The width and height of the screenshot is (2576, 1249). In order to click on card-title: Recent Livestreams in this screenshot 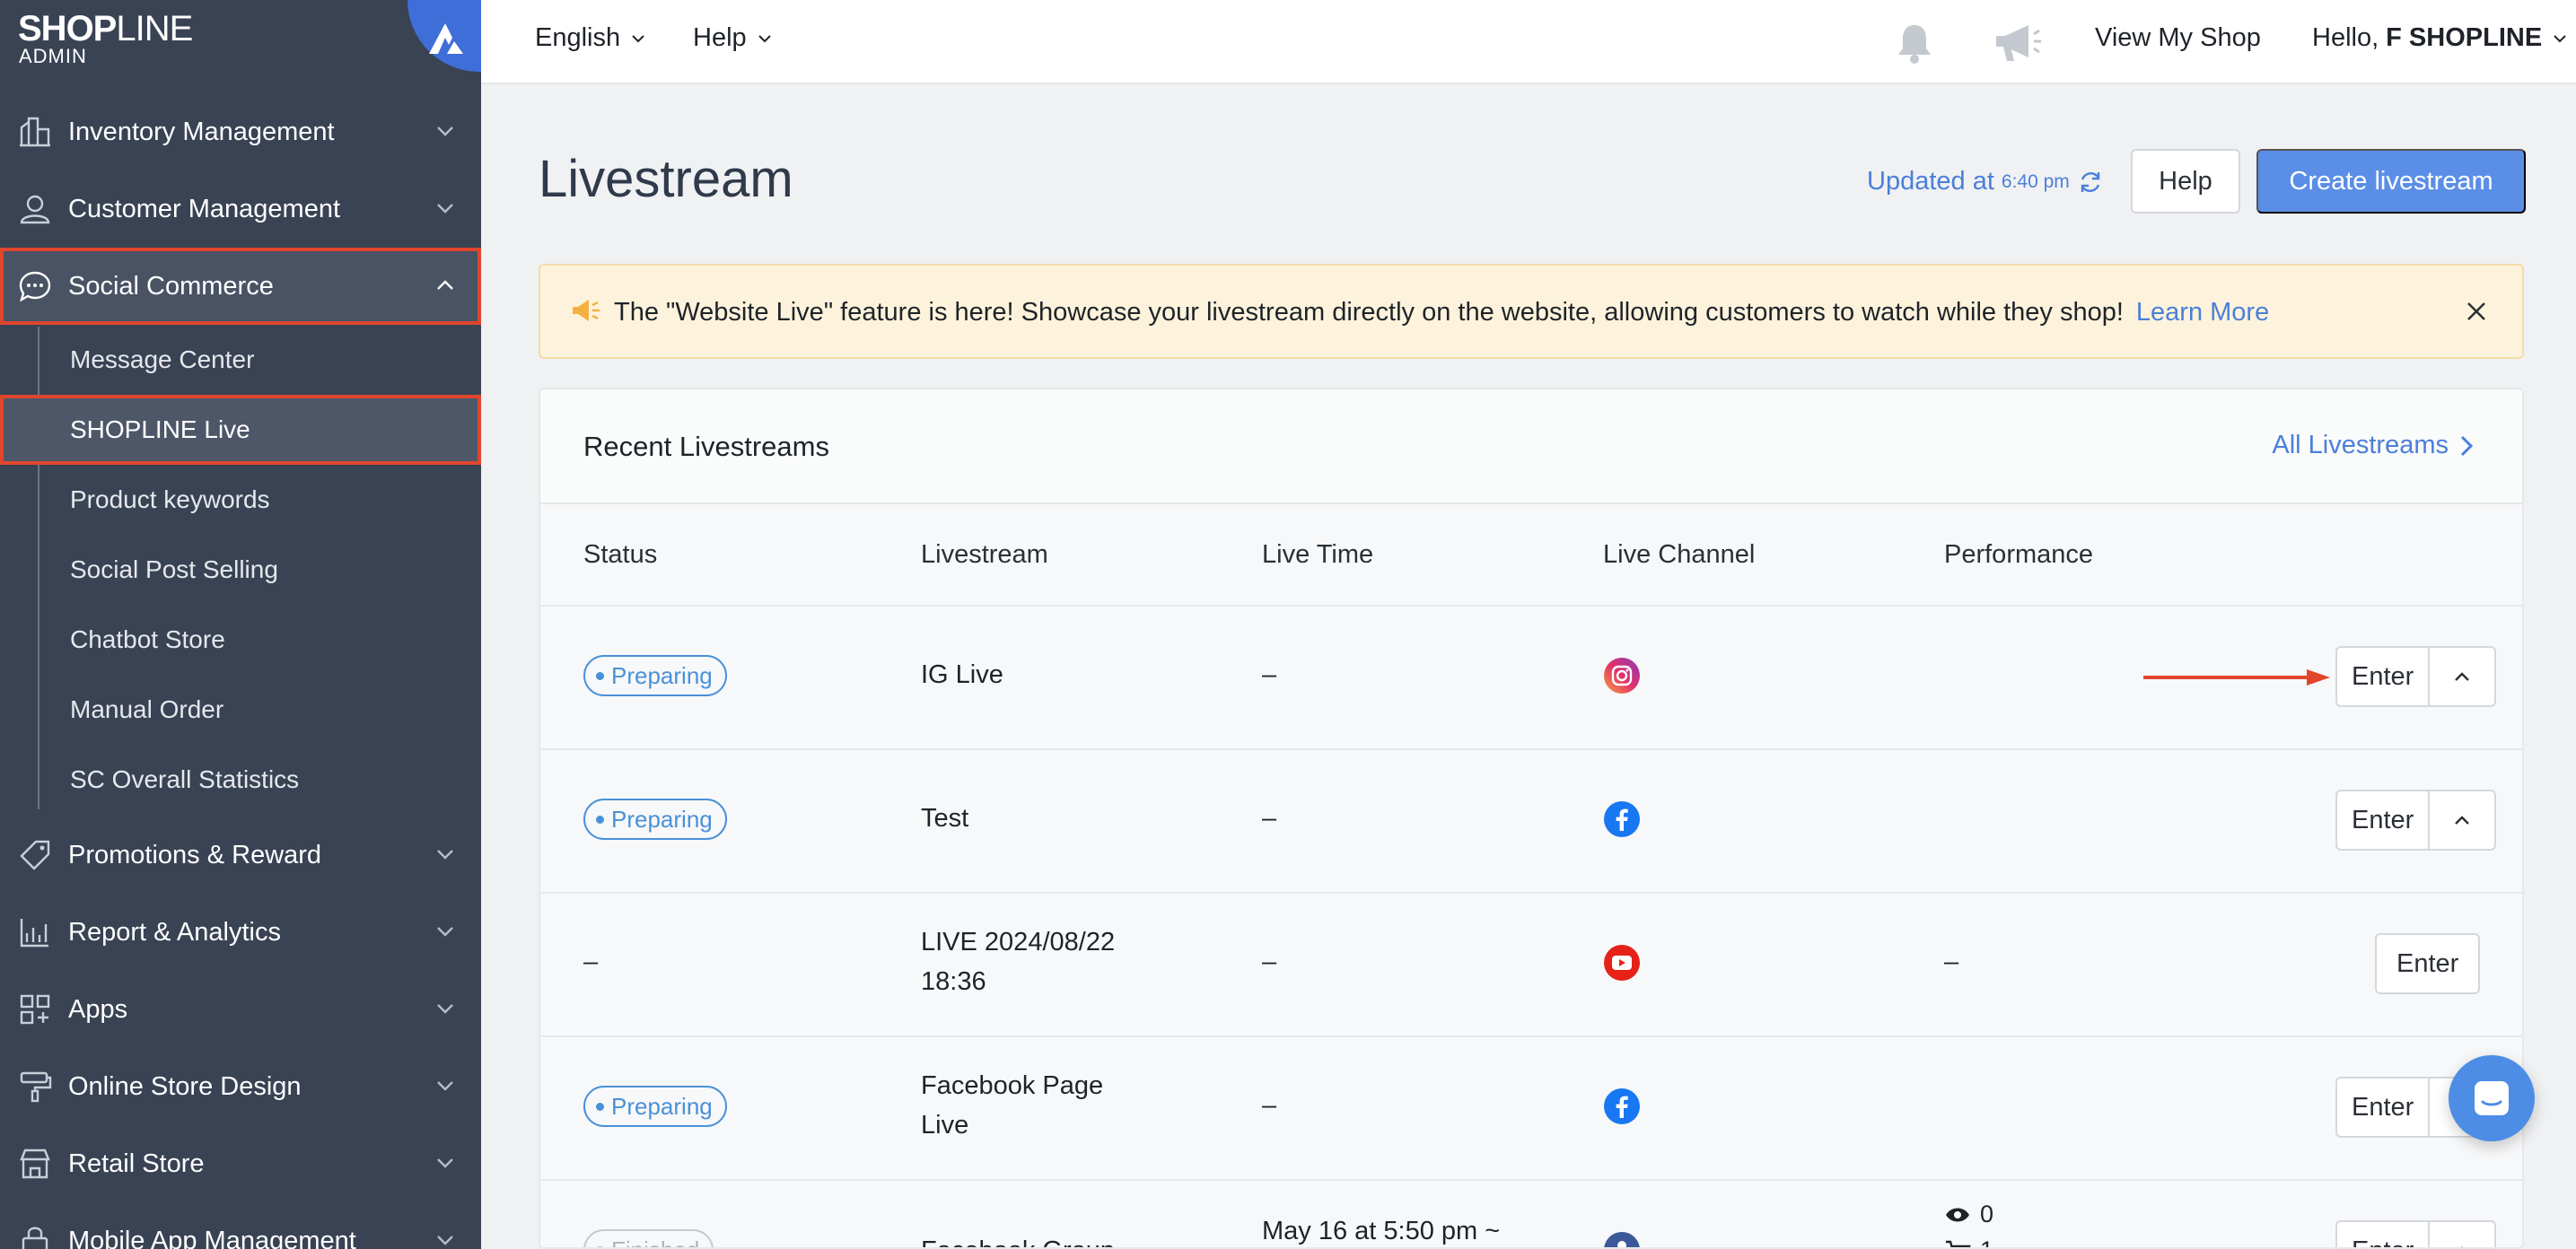, I will do `click(706, 447)`.